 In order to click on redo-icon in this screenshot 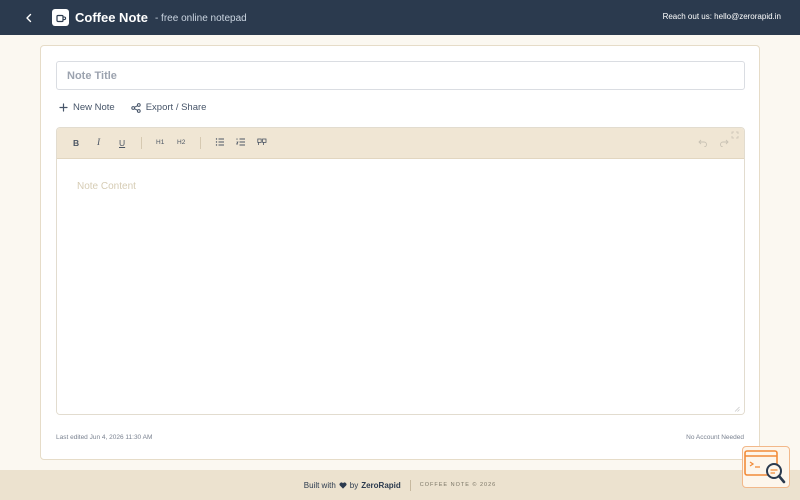, I will do `click(724, 143)`.